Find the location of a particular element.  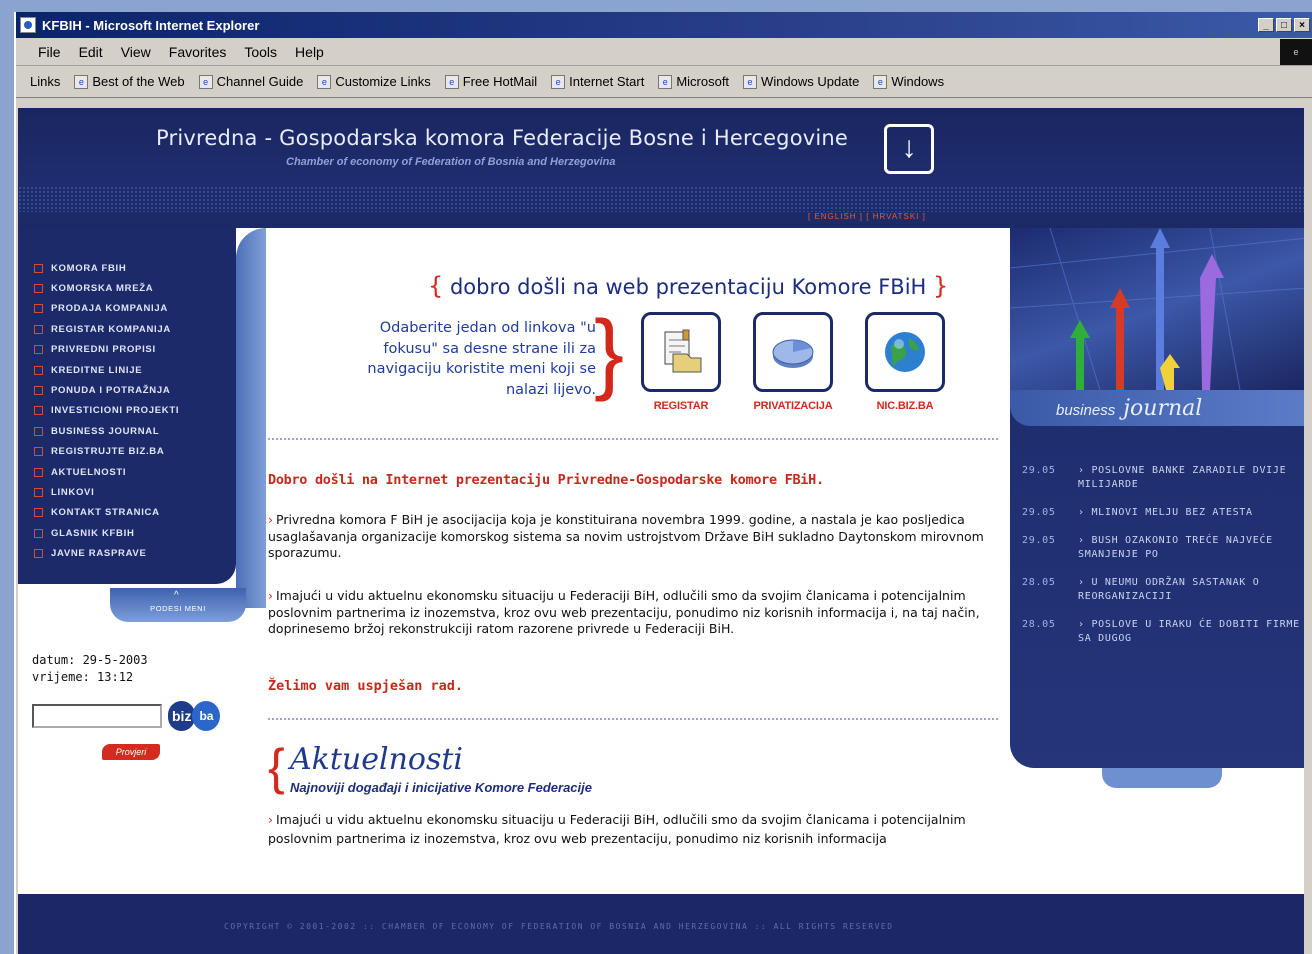

link-label: Microsoft is located at coordinates (703, 81).